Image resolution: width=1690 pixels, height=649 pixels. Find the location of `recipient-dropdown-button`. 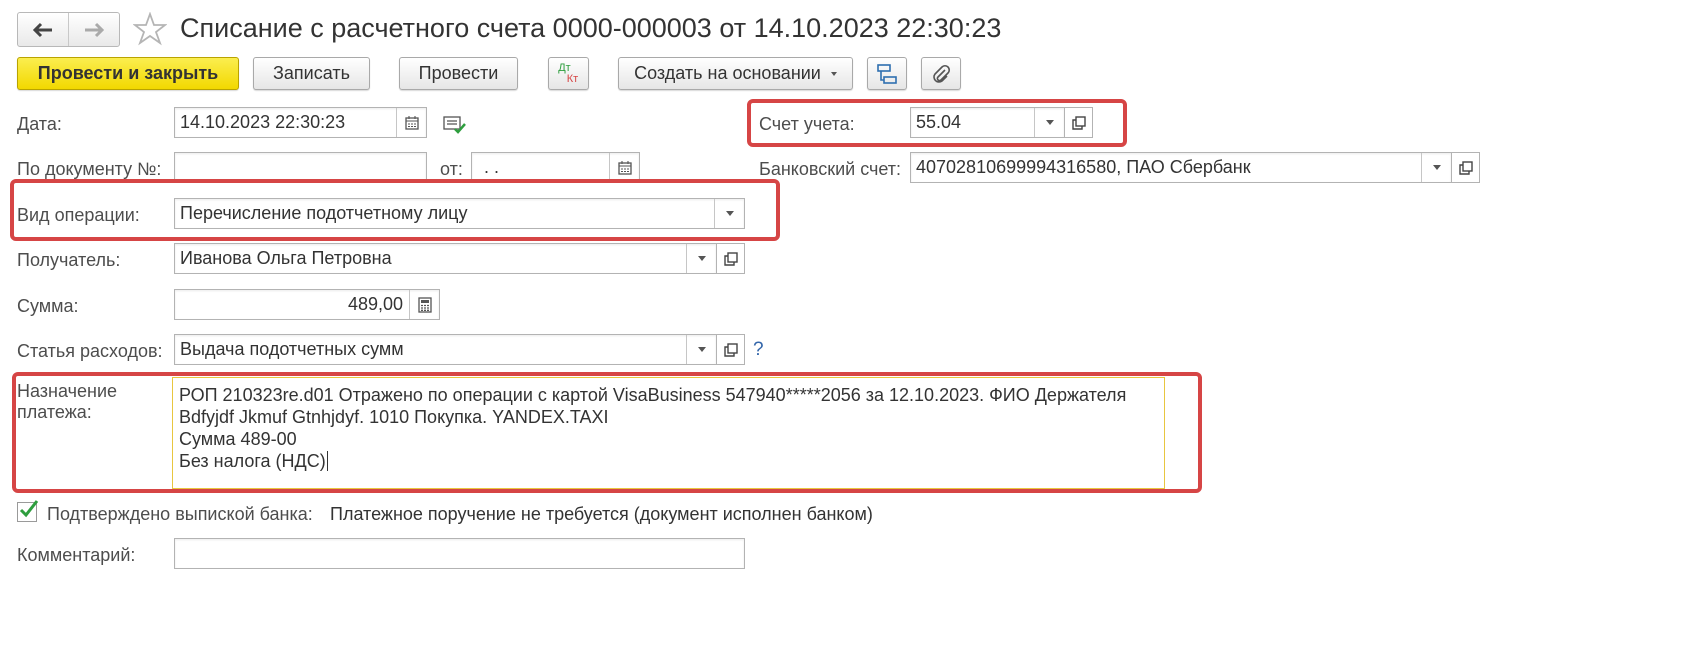

recipient-dropdown-button is located at coordinates (701, 258).